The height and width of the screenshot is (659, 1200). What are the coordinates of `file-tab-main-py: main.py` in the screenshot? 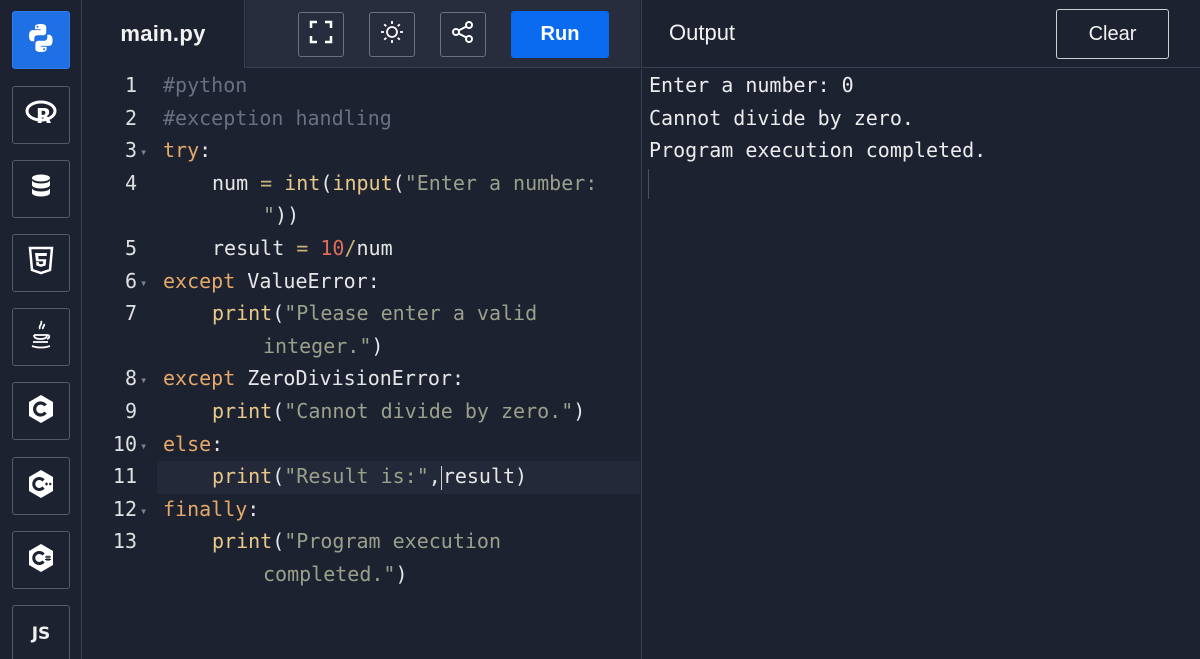 It's located at (163, 34).